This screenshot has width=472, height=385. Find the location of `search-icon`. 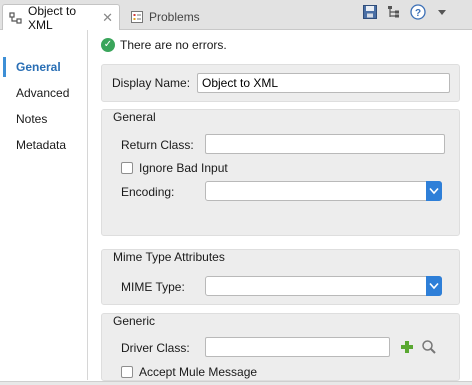

search-icon is located at coordinates (429, 348).